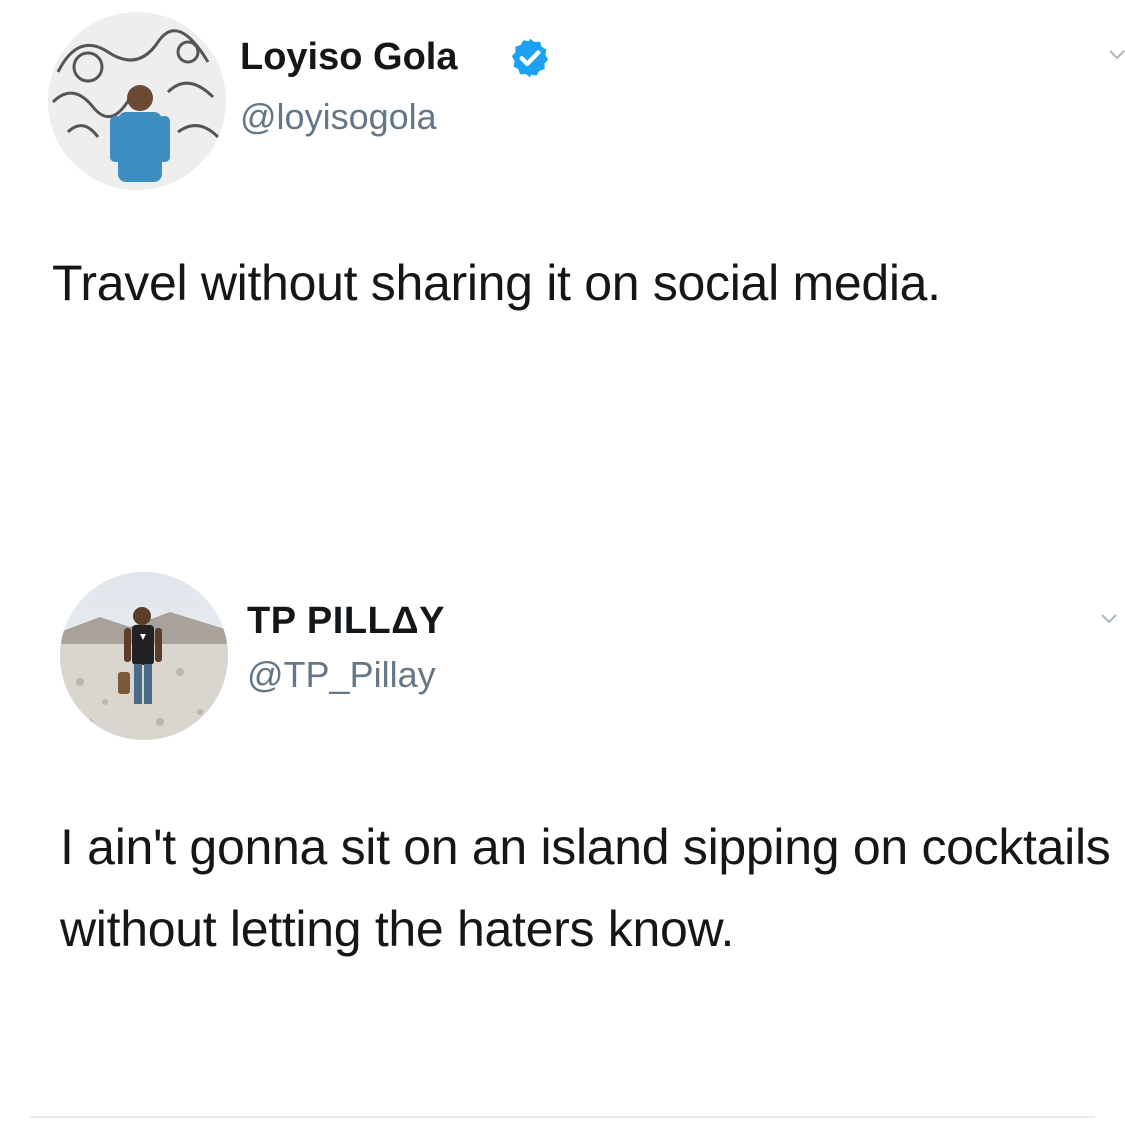 The height and width of the screenshot is (1121, 1125). What do you see at coordinates (1109, 619) in the screenshot?
I see `chevron-down-icon` at bounding box center [1109, 619].